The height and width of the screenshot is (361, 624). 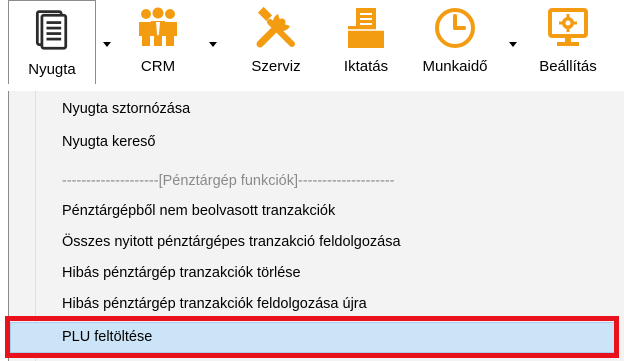 What do you see at coordinates (126, 109) in the screenshot?
I see `menu-item-label: Nyugta sztornózása` at bounding box center [126, 109].